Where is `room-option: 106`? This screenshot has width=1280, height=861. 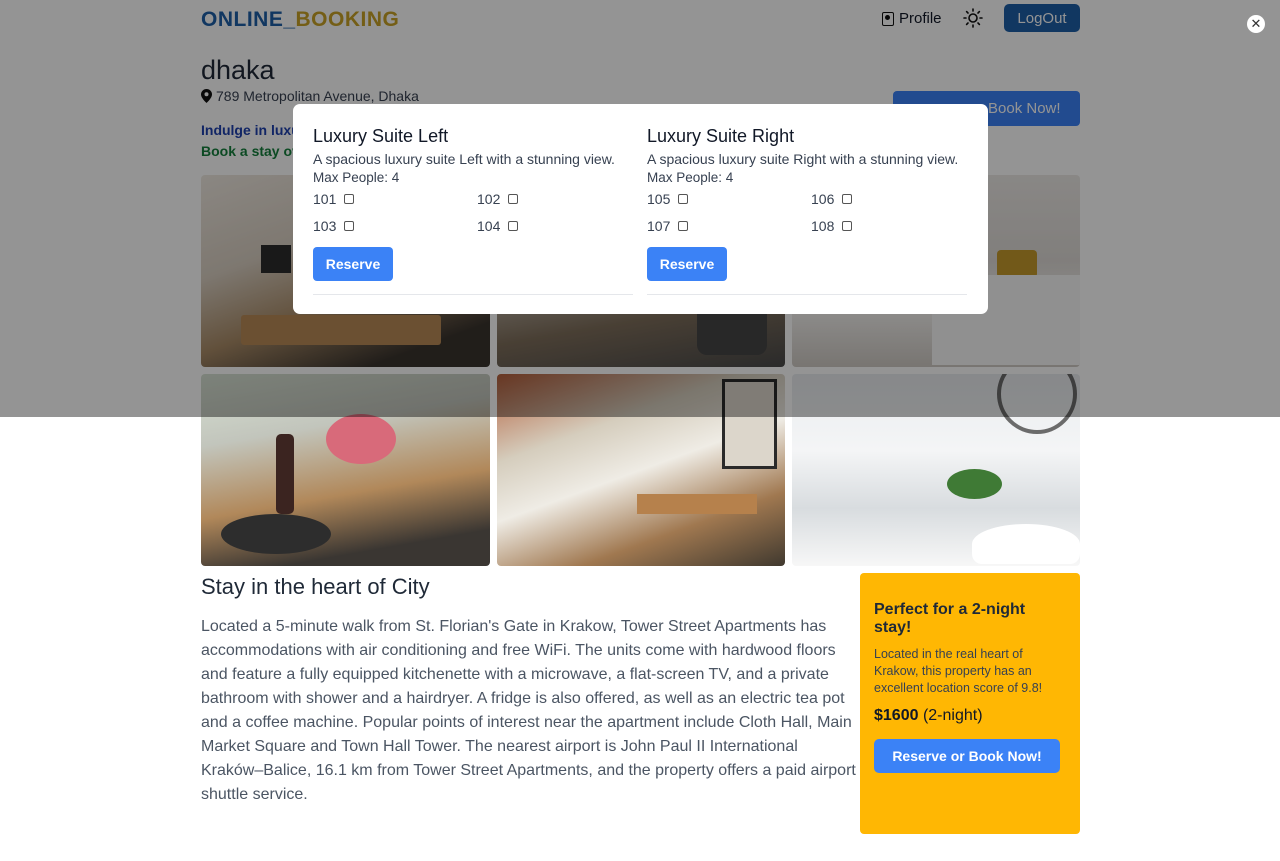
room-option: 106 is located at coordinates (886, 198).